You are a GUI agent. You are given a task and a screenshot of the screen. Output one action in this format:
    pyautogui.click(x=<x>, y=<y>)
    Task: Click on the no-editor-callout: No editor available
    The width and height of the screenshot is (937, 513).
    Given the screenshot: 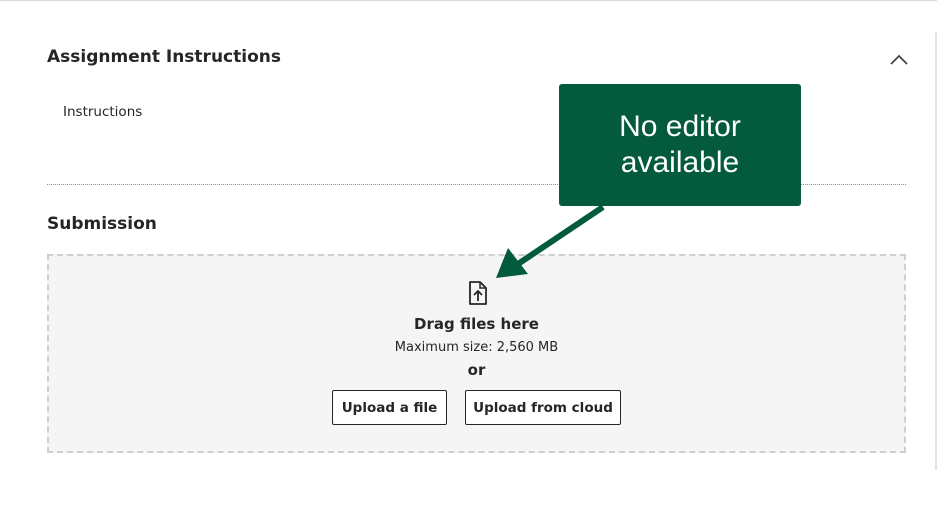 What is the action you would take?
    pyautogui.click(x=680, y=145)
    